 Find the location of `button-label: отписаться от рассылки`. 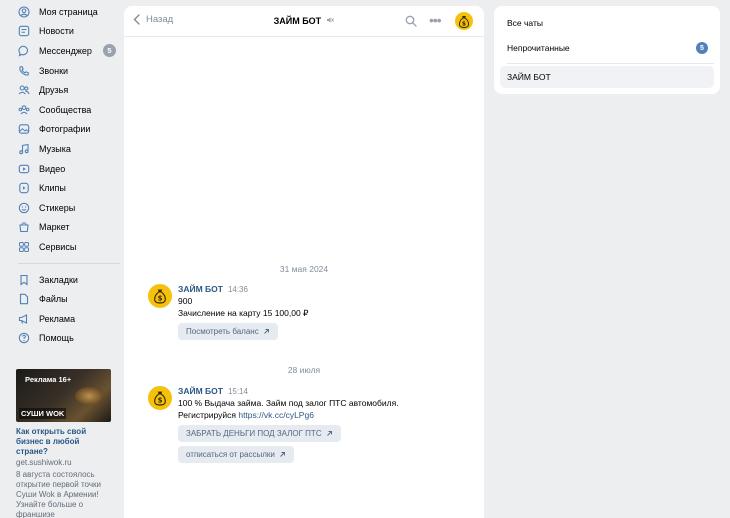

button-label: отписаться от рассылки is located at coordinates (230, 454).